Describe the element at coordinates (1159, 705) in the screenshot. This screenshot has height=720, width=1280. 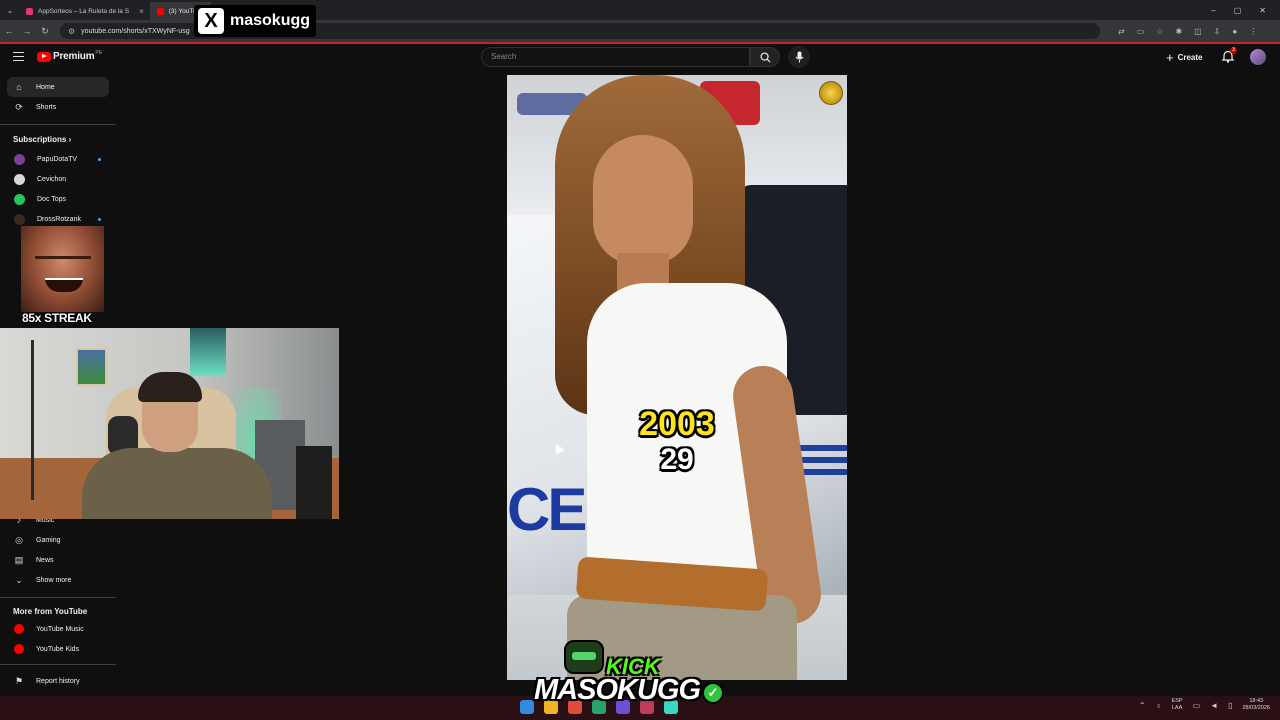
I see `microphone-tray-icon: ♁` at that location.